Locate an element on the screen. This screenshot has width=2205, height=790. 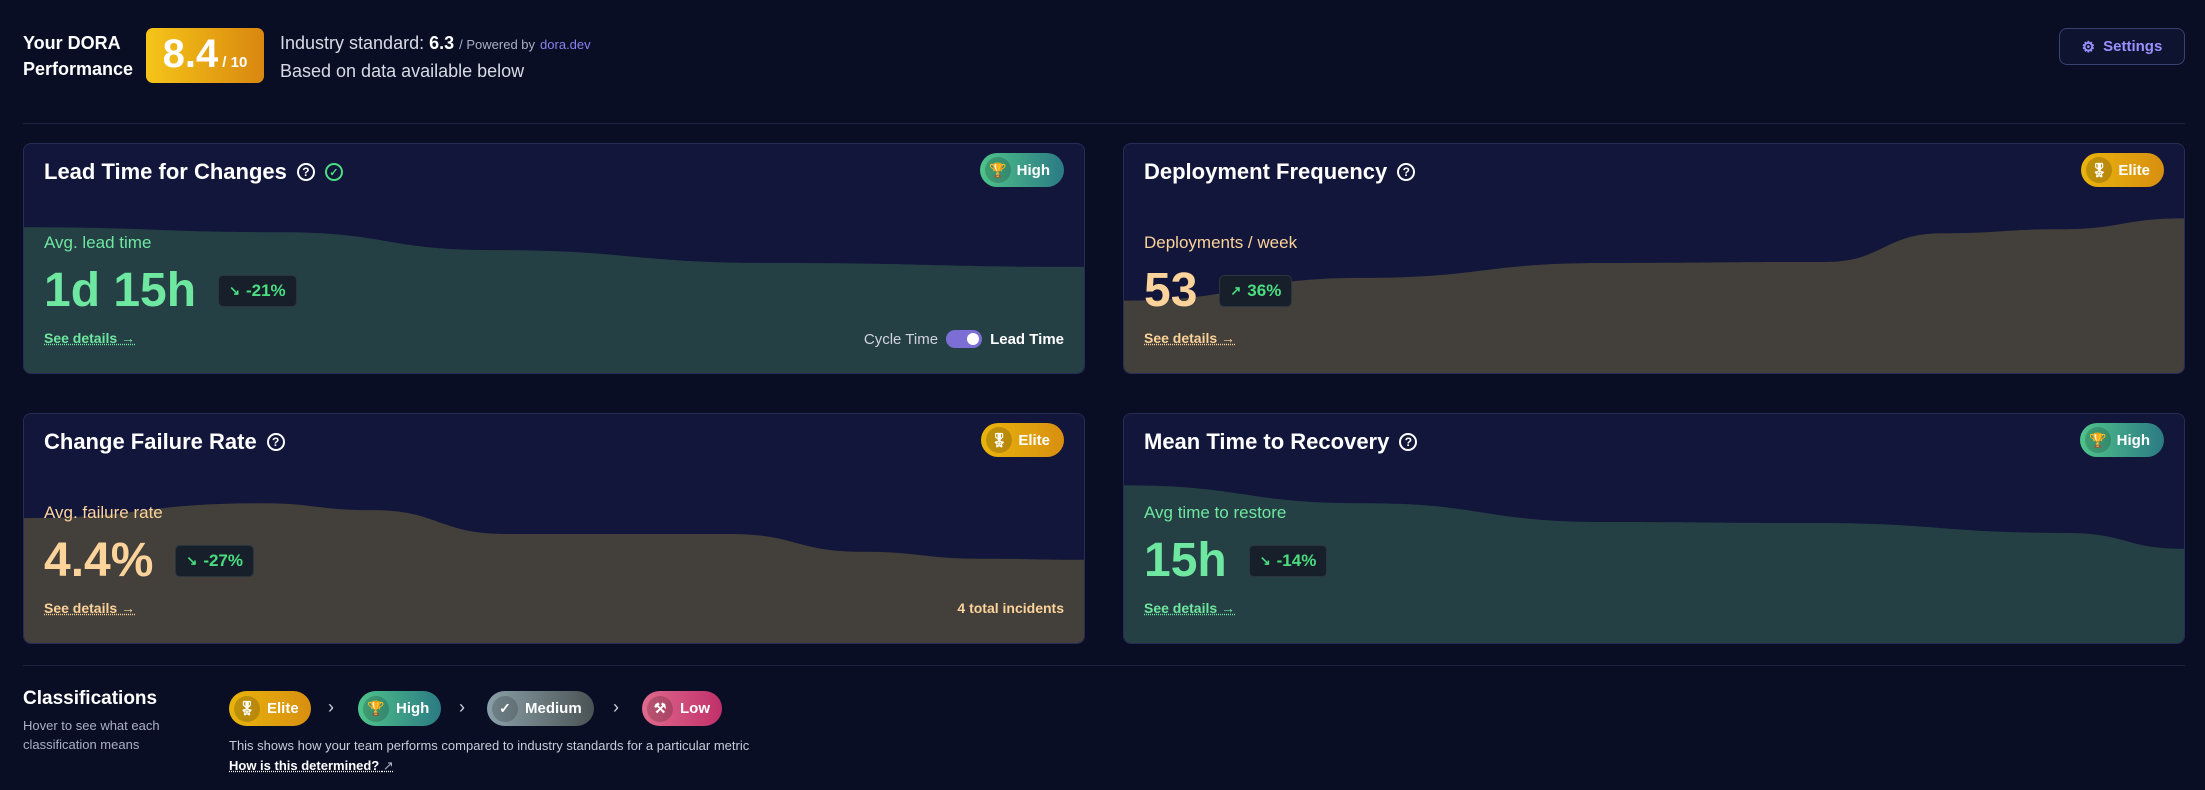
pill-label: High is located at coordinates (413, 708).